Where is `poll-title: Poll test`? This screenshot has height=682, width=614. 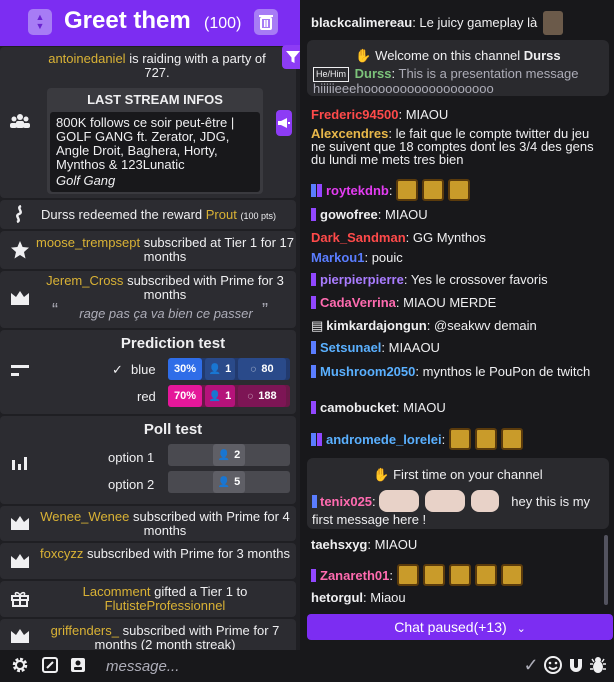 poll-title: Poll test is located at coordinates (173, 429).